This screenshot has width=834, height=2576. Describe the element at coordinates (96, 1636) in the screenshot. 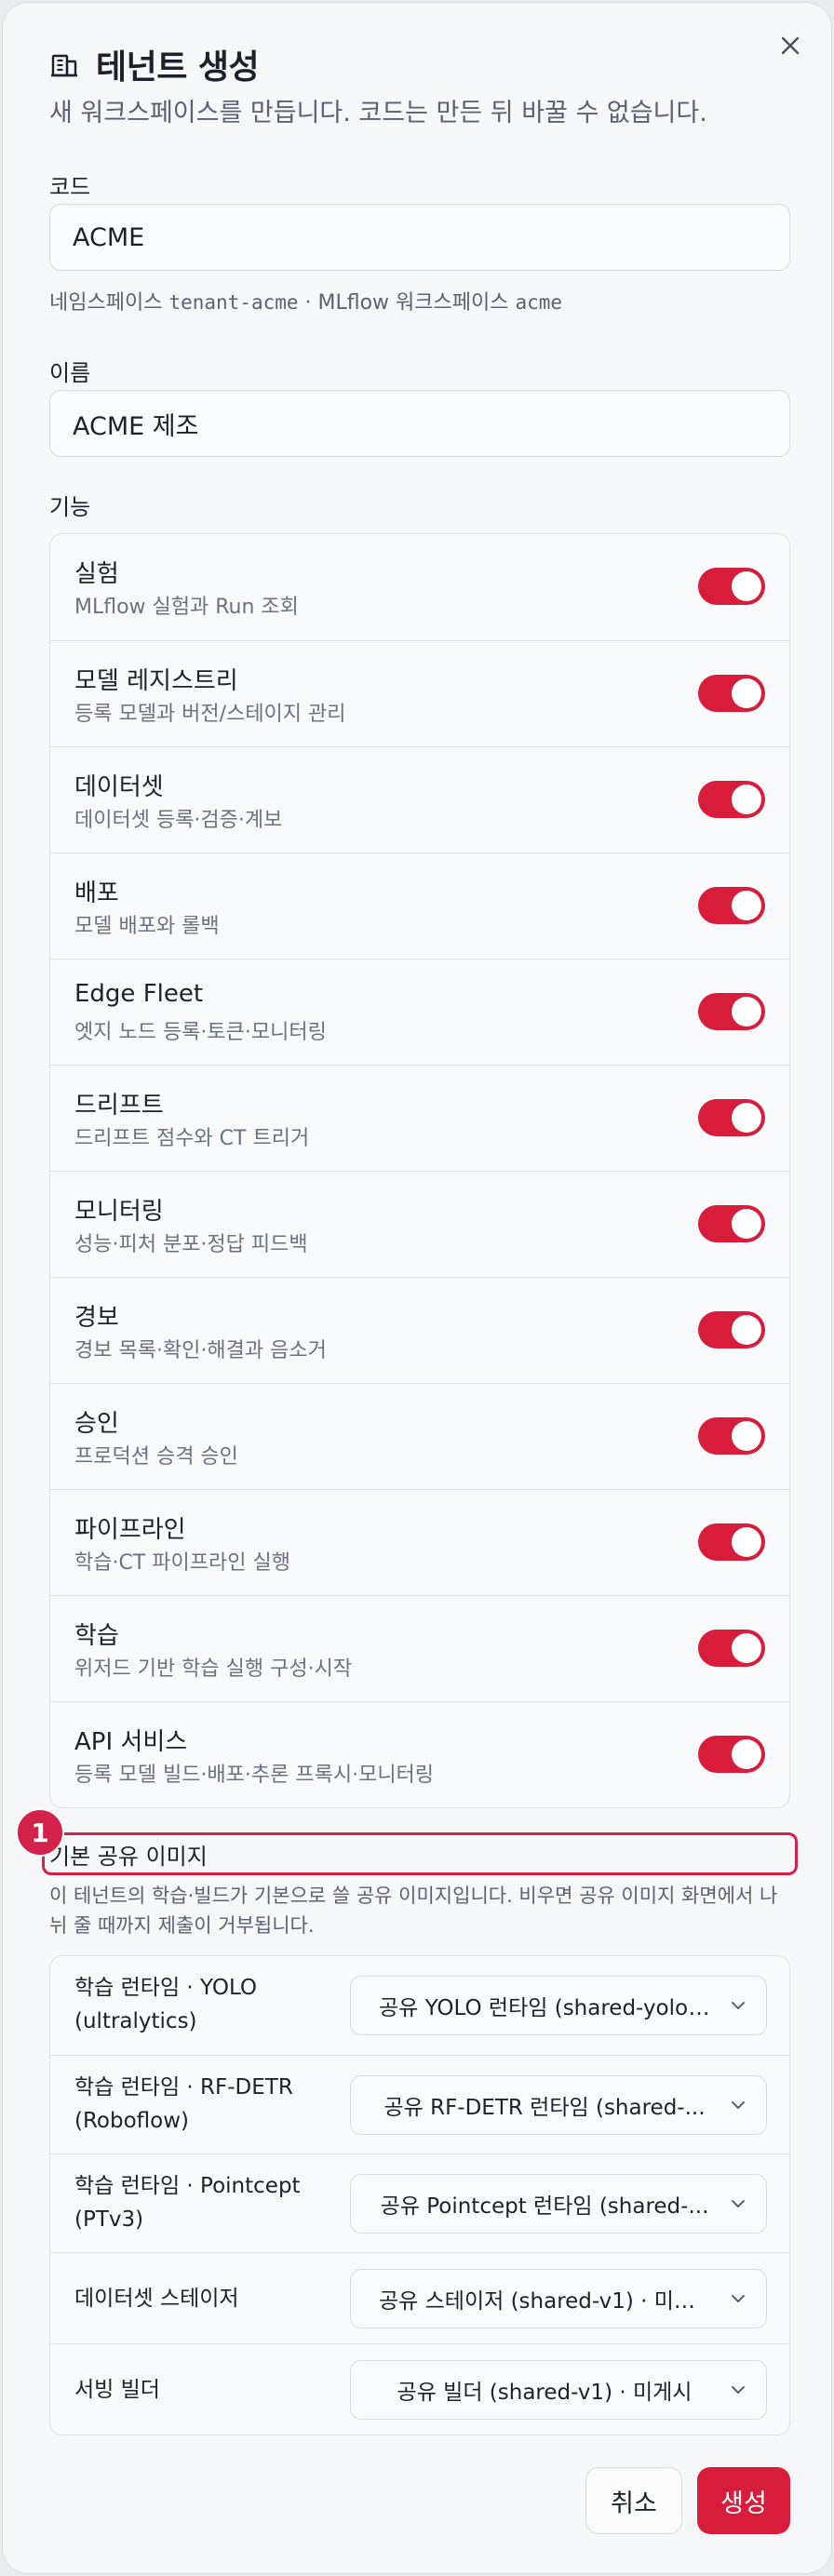

I see `feature-name: 학습` at that location.